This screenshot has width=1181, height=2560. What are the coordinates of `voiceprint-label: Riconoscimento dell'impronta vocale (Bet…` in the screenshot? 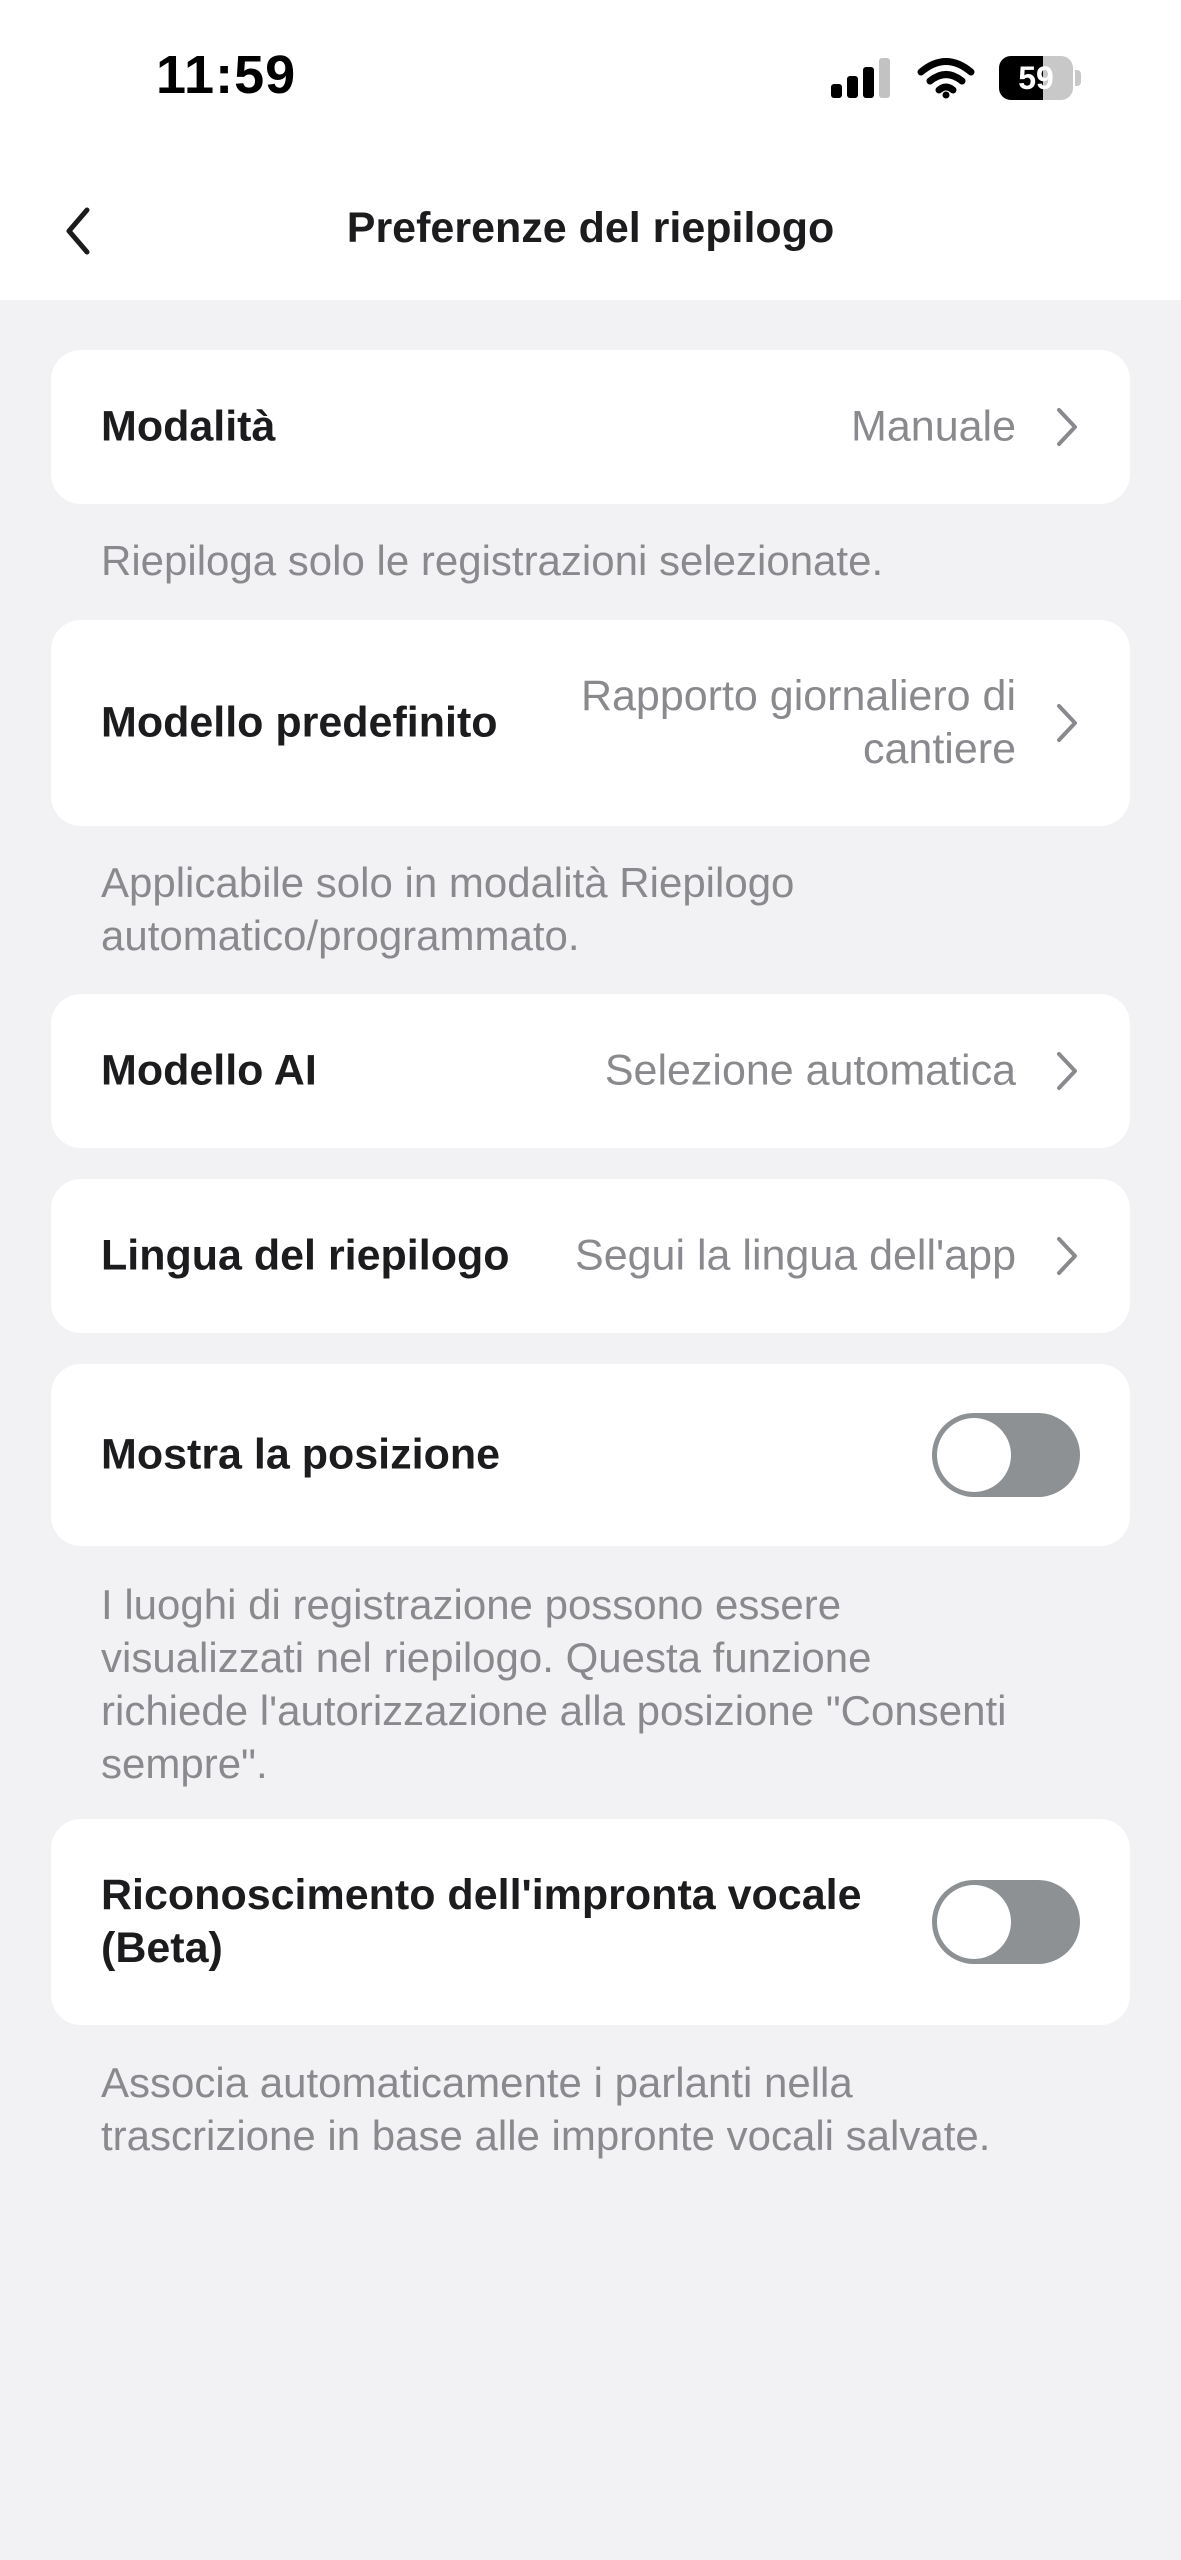 It's located at (481, 1922).